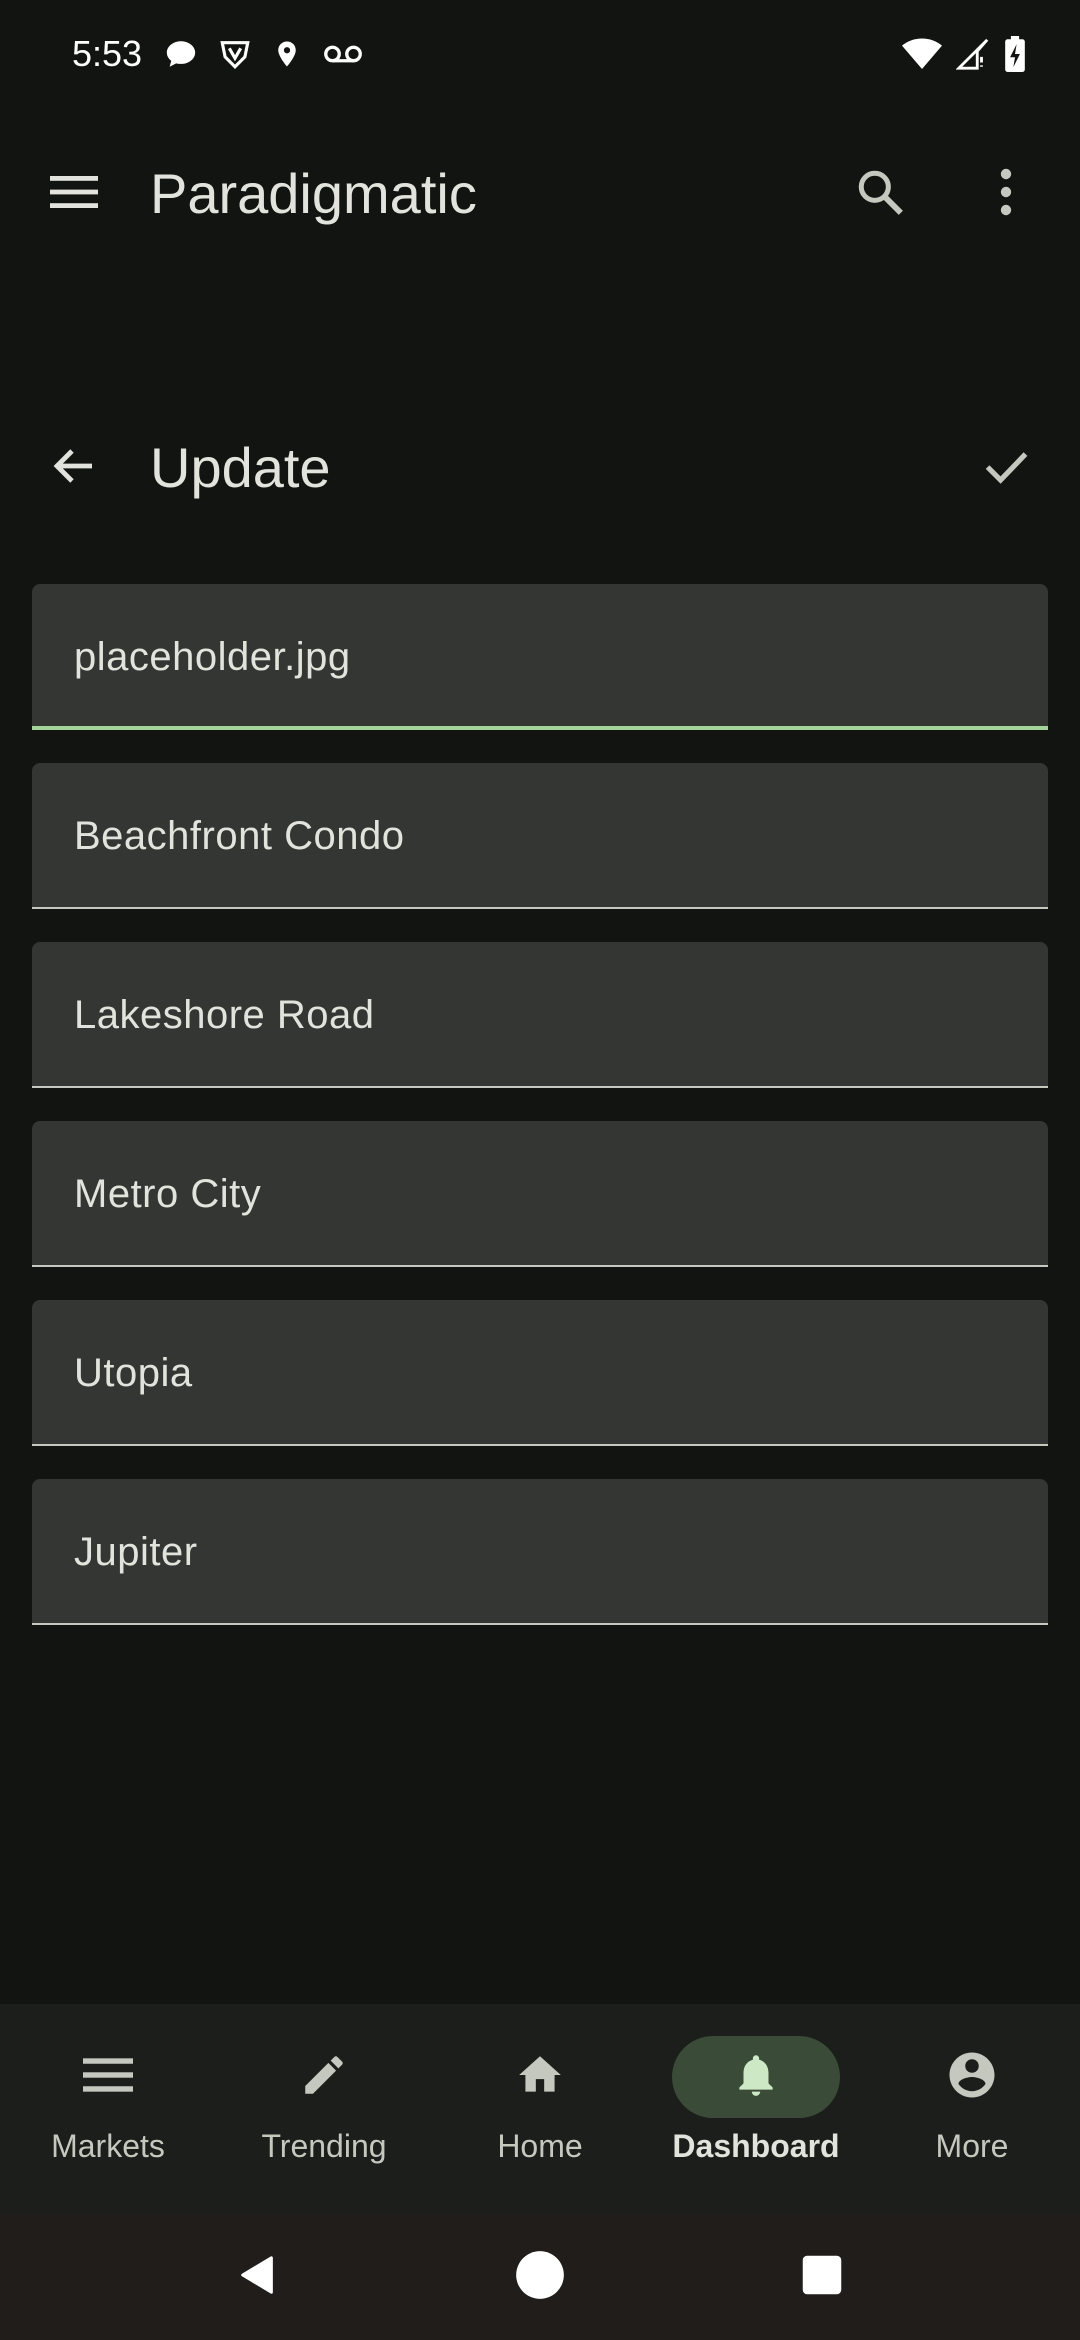 The image size is (1080, 2340). I want to click on bell-icon, so click(756, 2077).